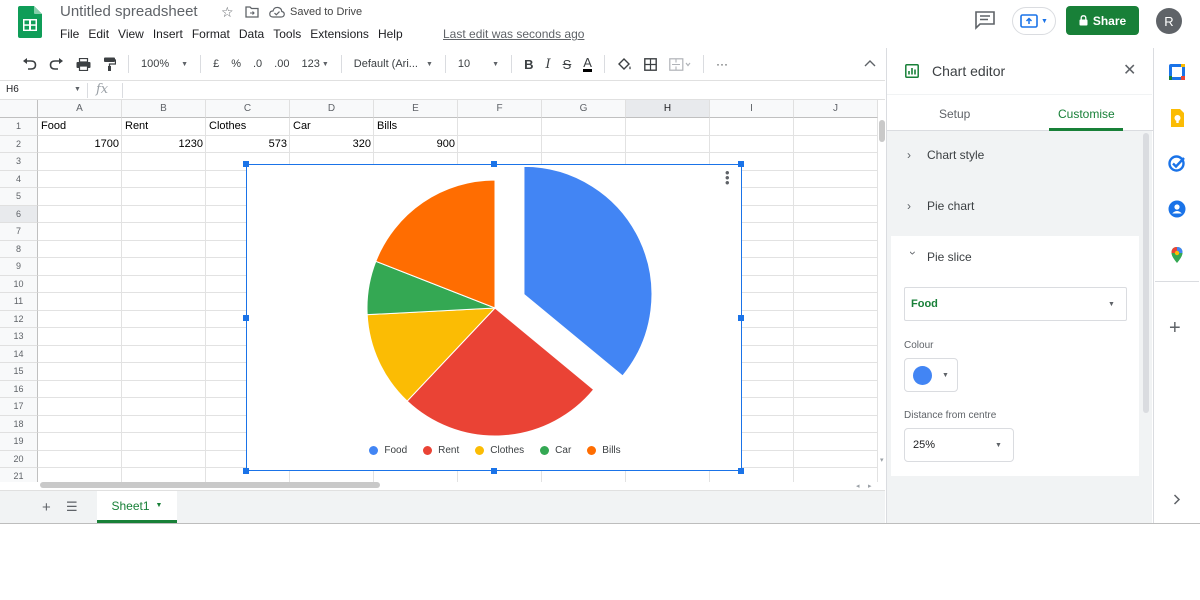 The image size is (1200, 600). What do you see at coordinates (80, 109) in the screenshot?
I see `column-header: A` at bounding box center [80, 109].